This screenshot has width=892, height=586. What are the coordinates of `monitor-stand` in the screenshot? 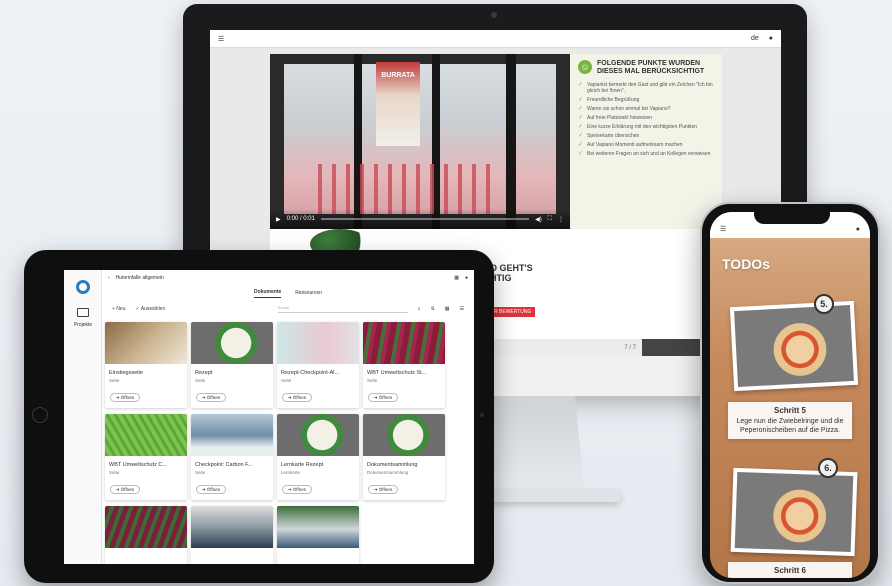 It's located at (535, 446).